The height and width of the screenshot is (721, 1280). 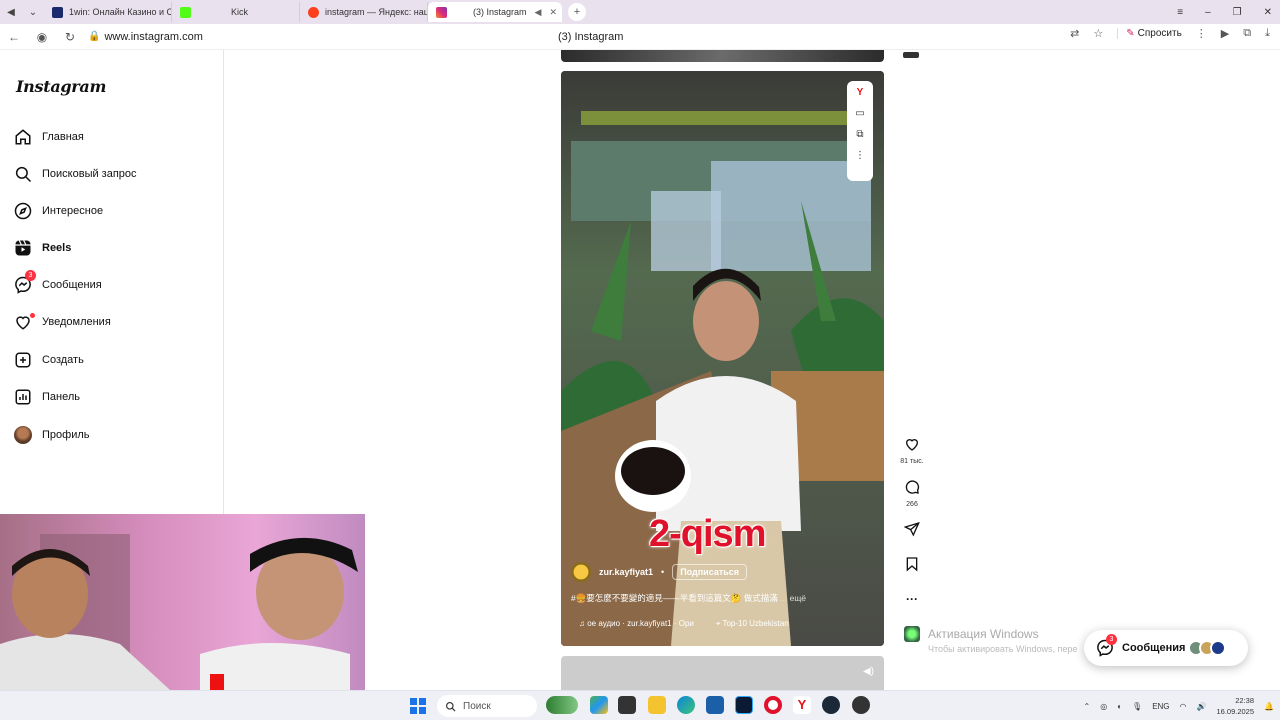 What do you see at coordinates (1269, 706) in the screenshot?
I see `notifications-icon: 🔔` at bounding box center [1269, 706].